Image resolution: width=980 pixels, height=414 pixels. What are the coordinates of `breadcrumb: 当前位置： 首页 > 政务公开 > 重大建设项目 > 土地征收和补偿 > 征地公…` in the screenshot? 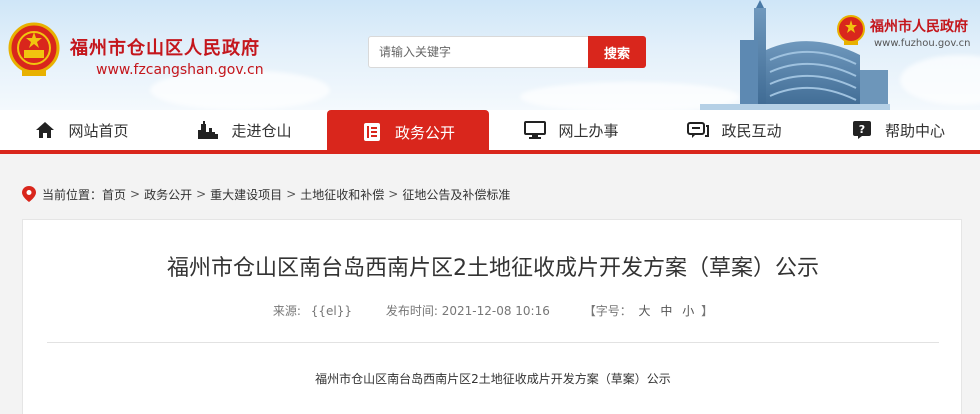 It's located at (492, 194).